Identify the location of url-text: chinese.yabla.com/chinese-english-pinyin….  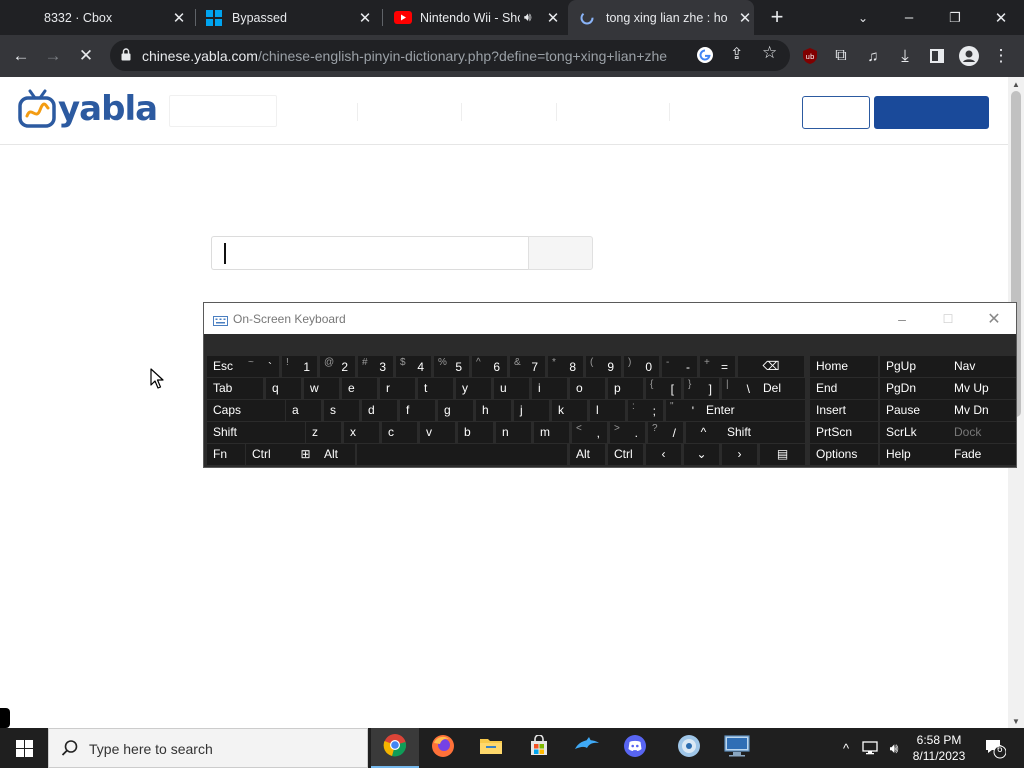
(410, 56).